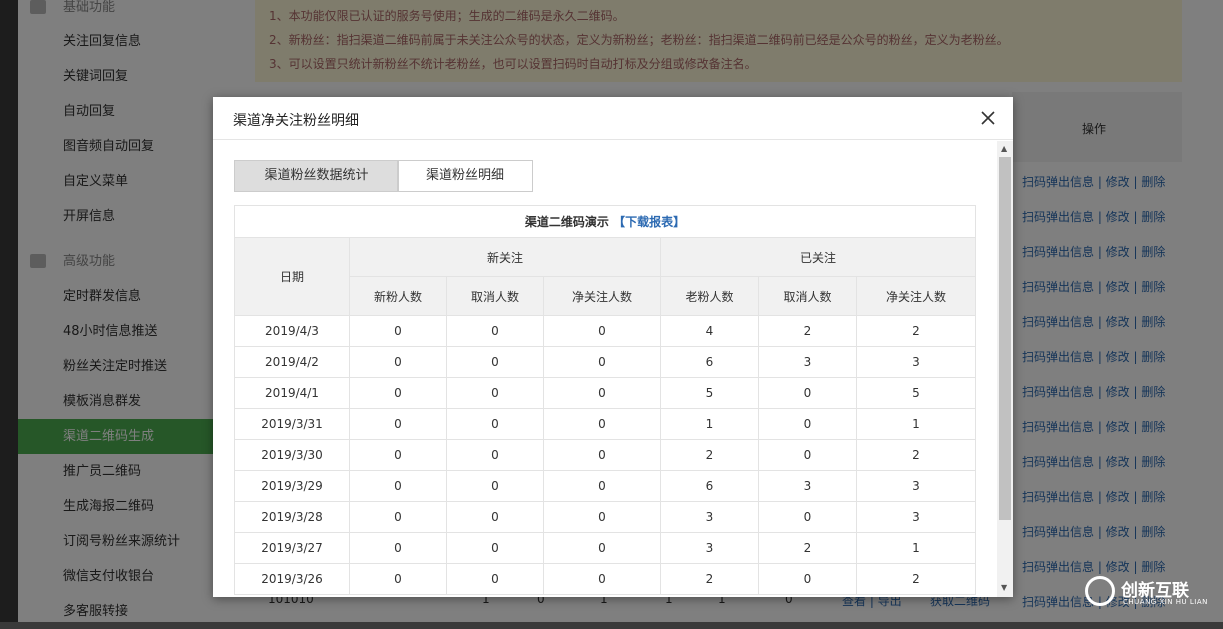  I want to click on download-report-link: 【下载报表】, so click(649, 222).